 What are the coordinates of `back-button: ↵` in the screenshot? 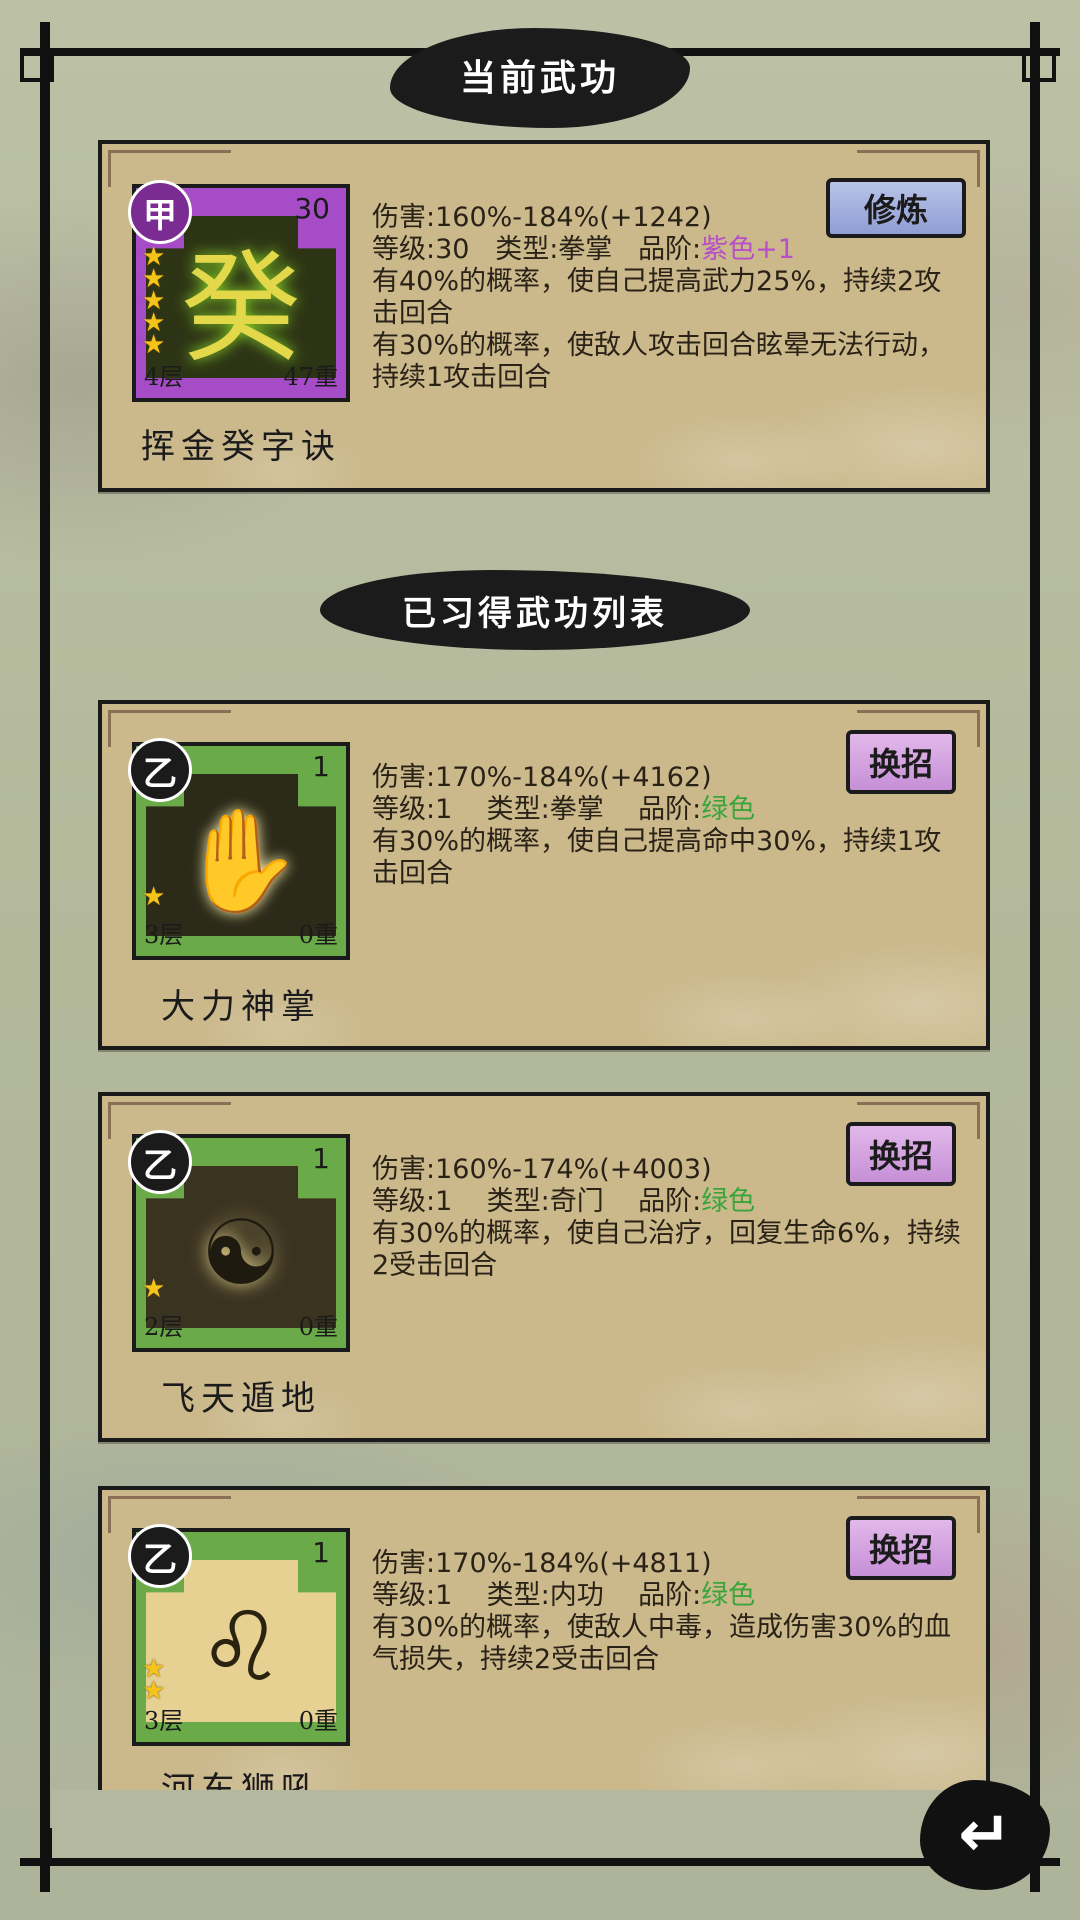 It's located at (985, 1835).